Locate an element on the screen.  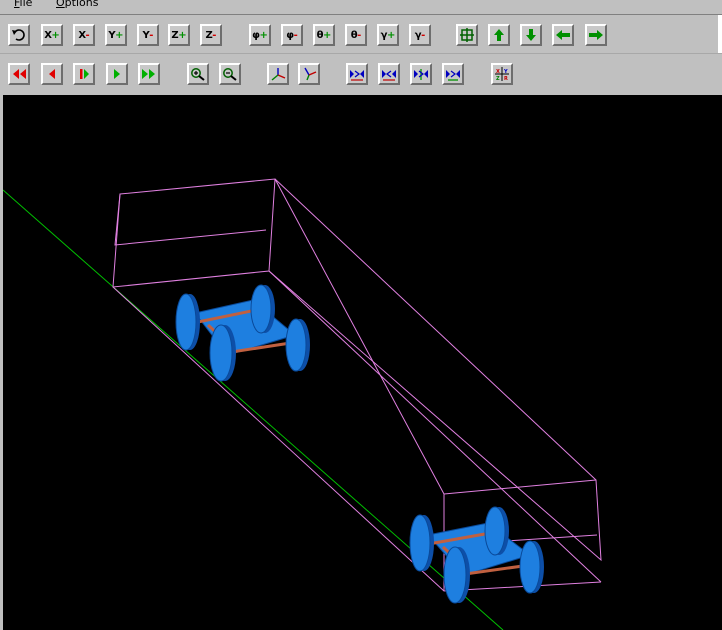
move-right-button is located at coordinates (596, 35).